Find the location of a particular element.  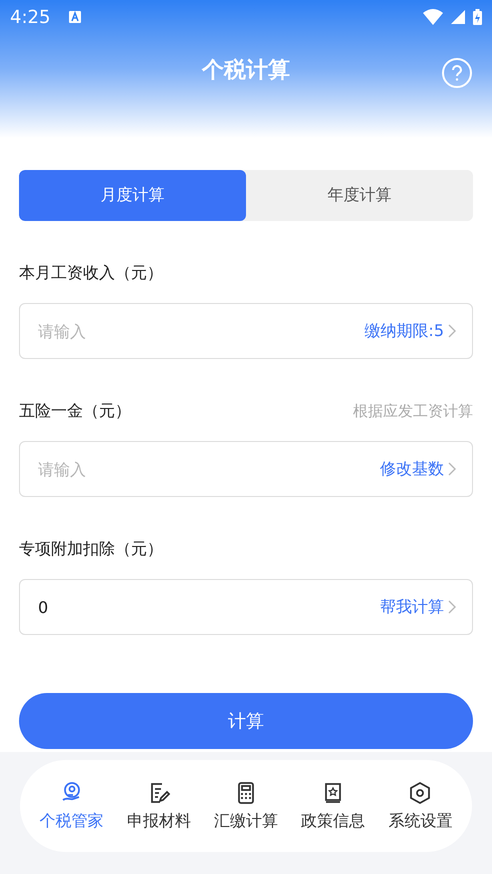

input-field: 0 帮我计算 is located at coordinates (246, 607).